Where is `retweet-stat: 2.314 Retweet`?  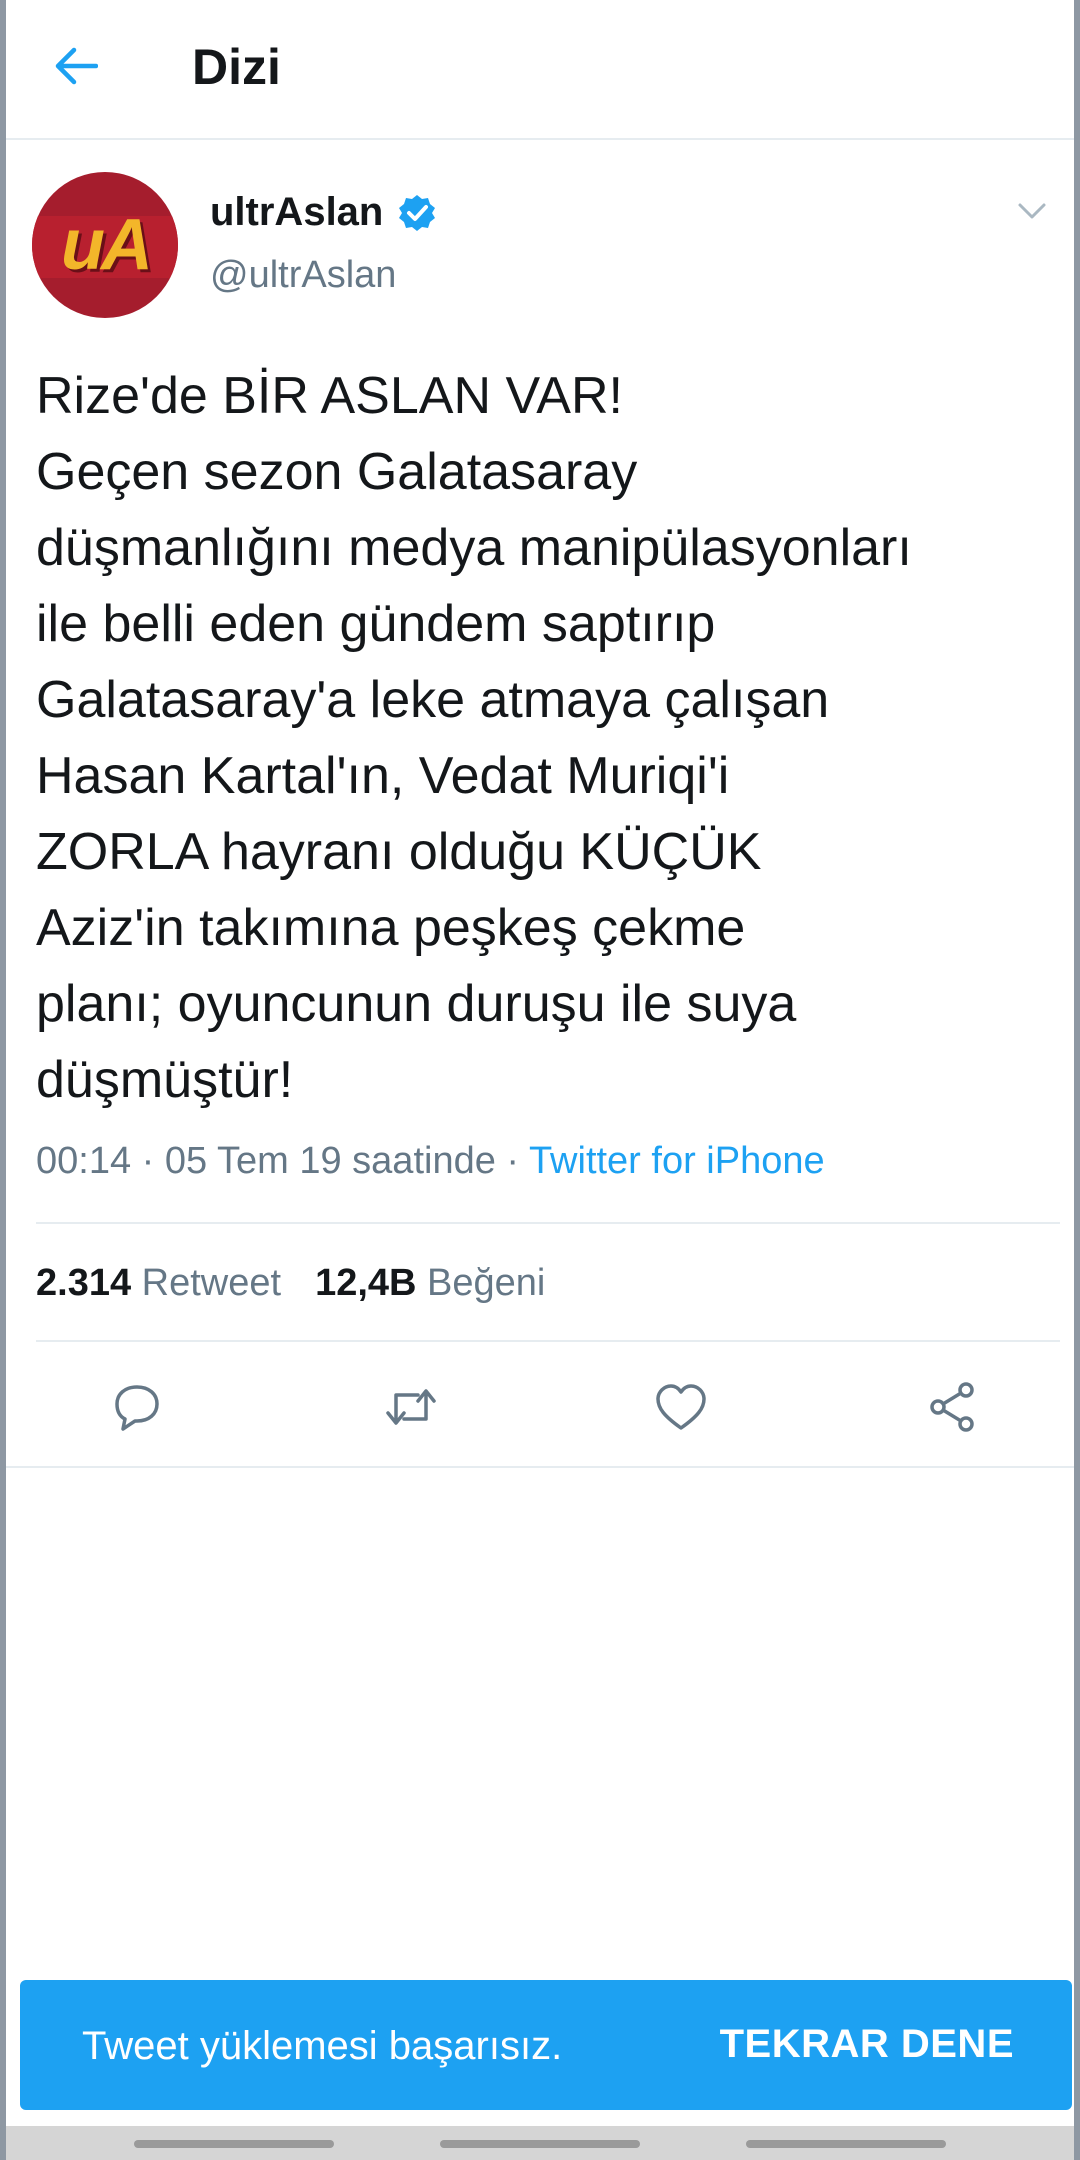 retweet-stat: 2.314 Retweet is located at coordinates (158, 1283).